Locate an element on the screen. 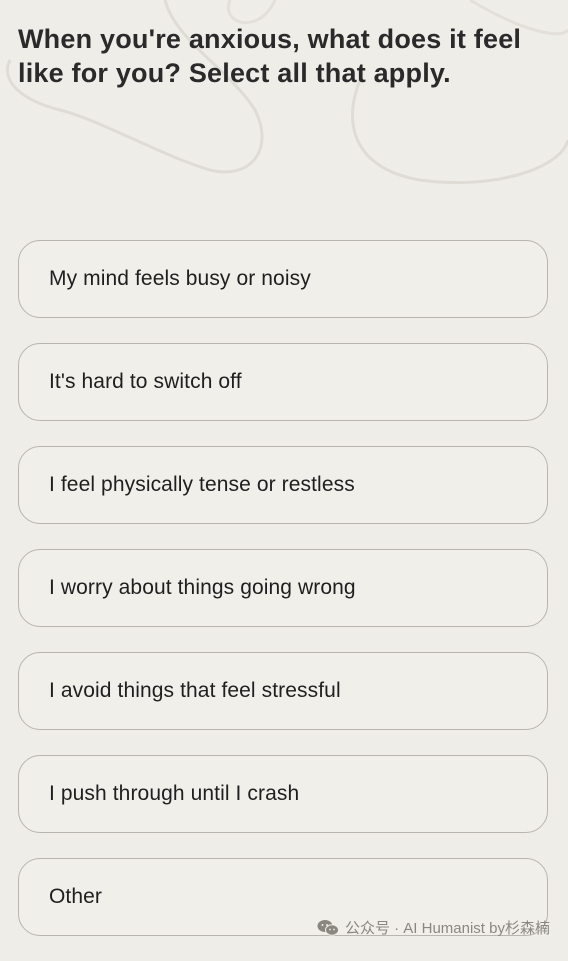 This screenshot has height=961, width=568. option-worry-things-wrong: I worry about things going wrong is located at coordinates (283, 588).